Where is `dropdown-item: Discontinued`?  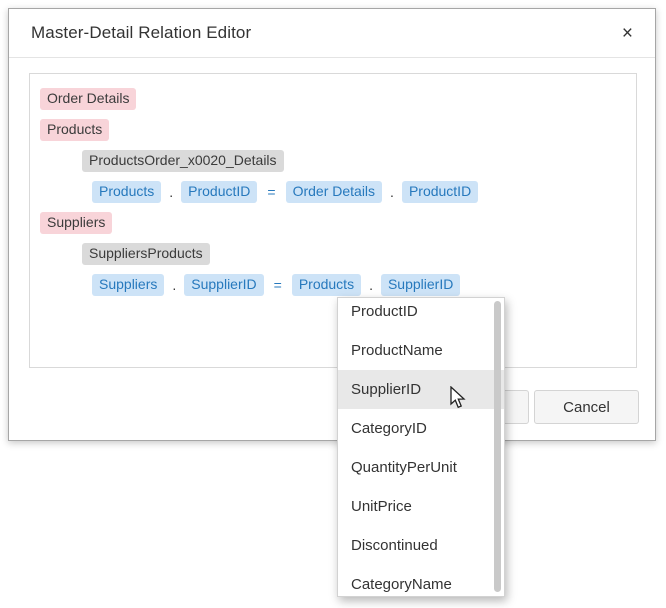 dropdown-item: Discontinued is located at coordinates (421, 545).